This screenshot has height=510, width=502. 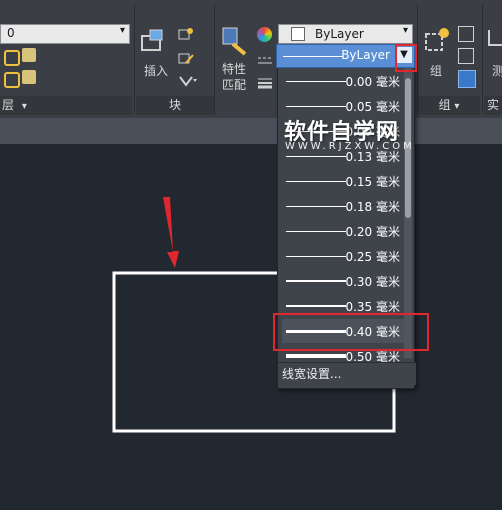 I want to click on lineweight-combo-line, so click(x=313, y=56).